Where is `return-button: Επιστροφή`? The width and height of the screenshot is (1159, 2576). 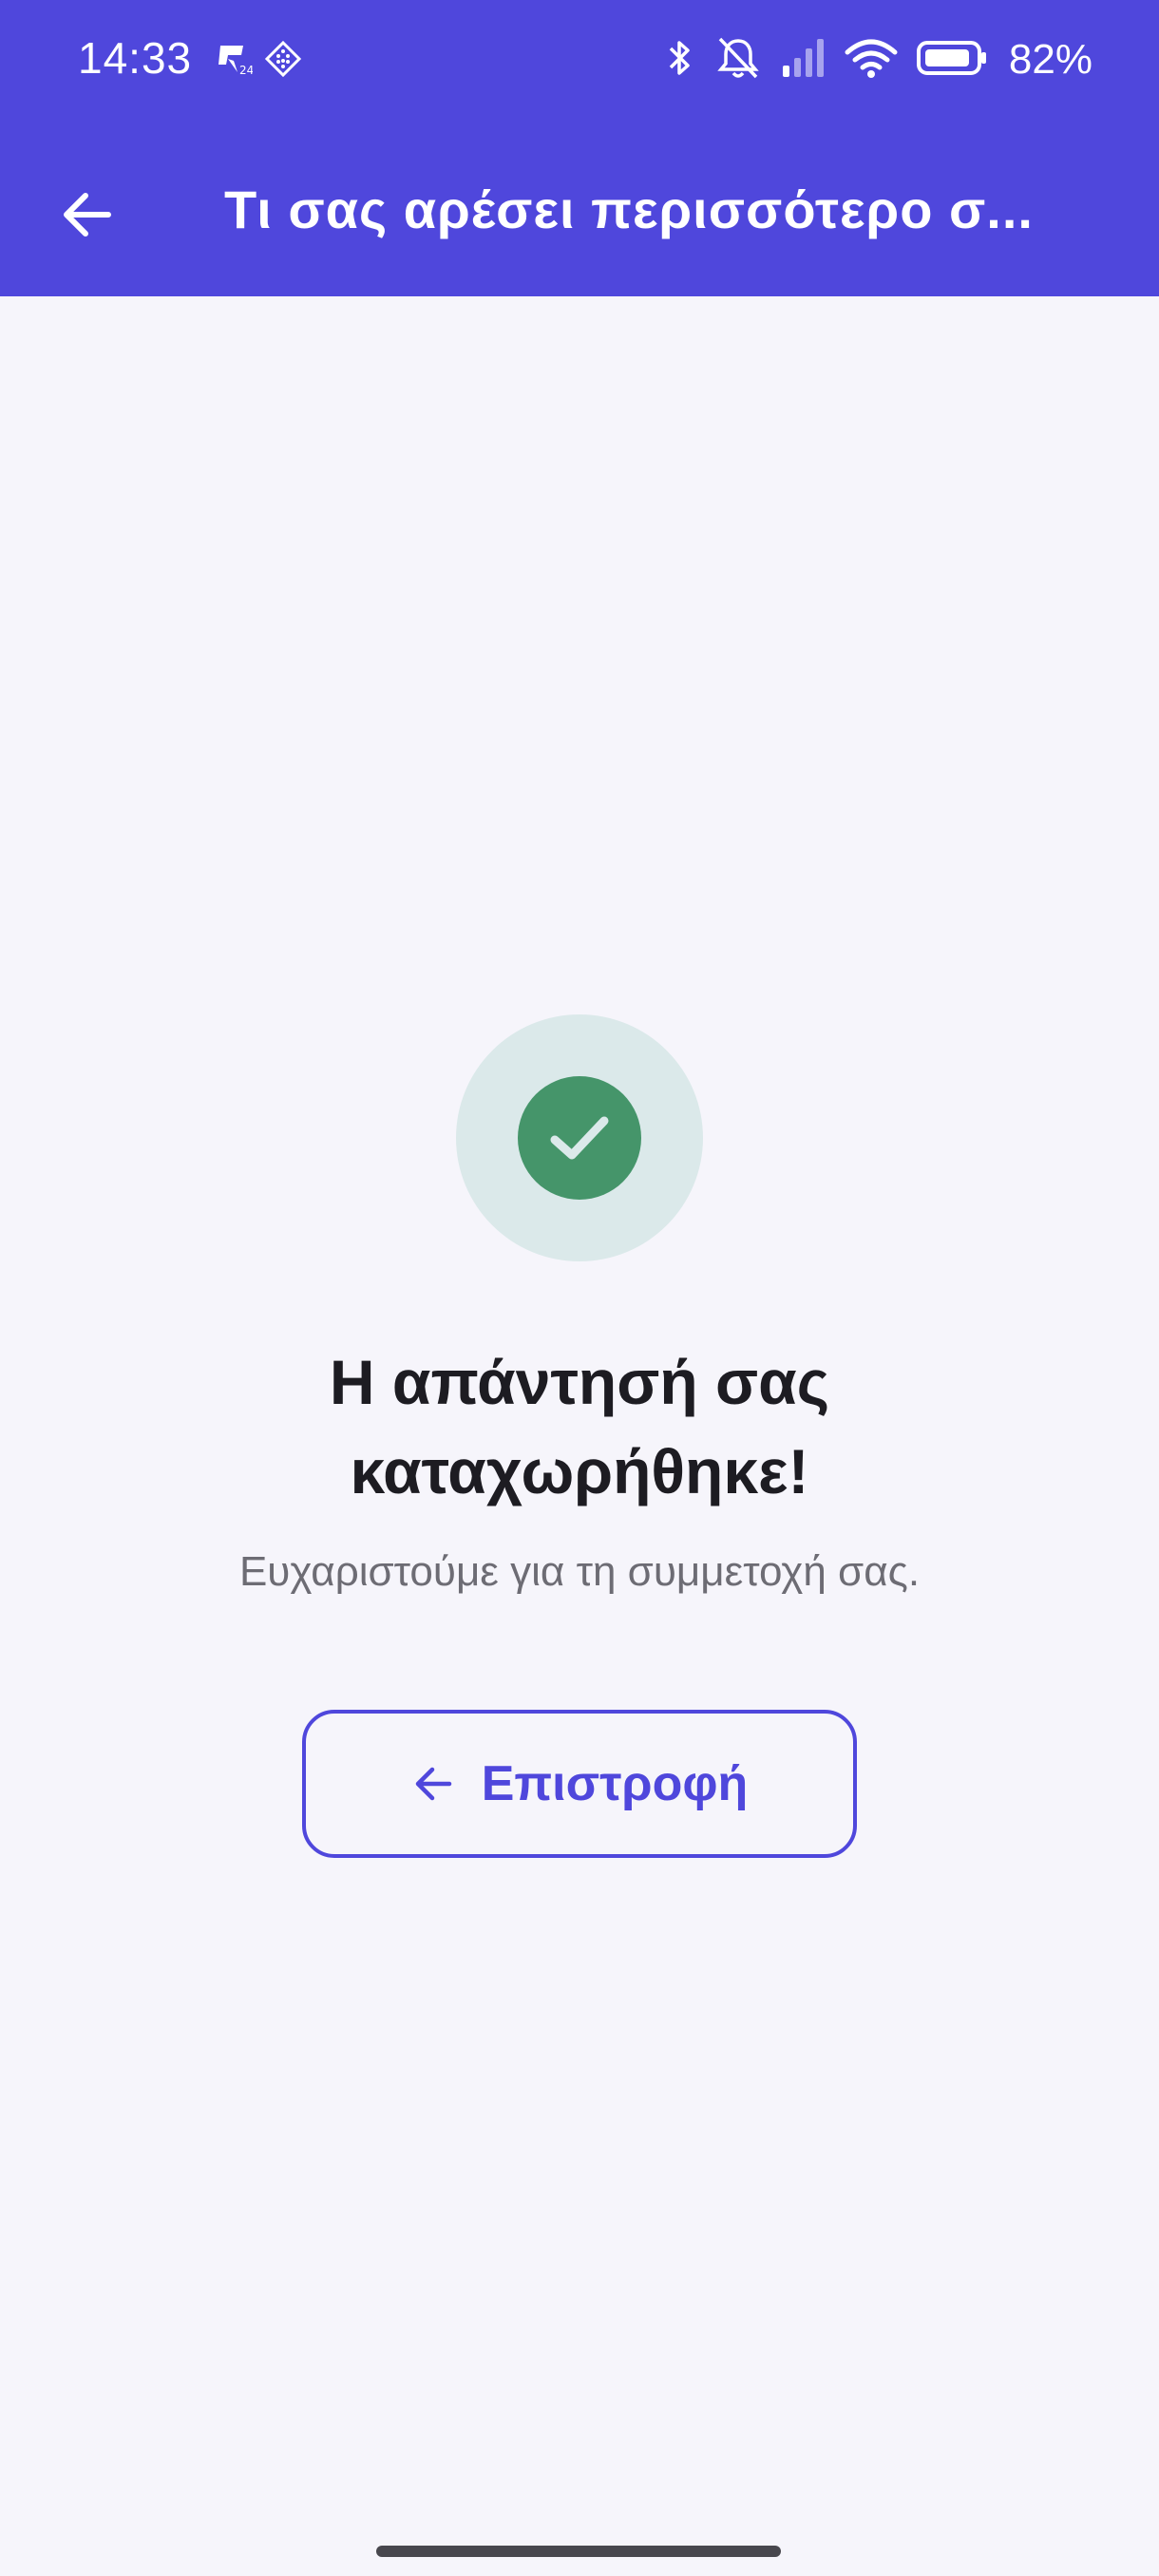 return-button: Επιστροφή is located at coordinates (579, 1784).